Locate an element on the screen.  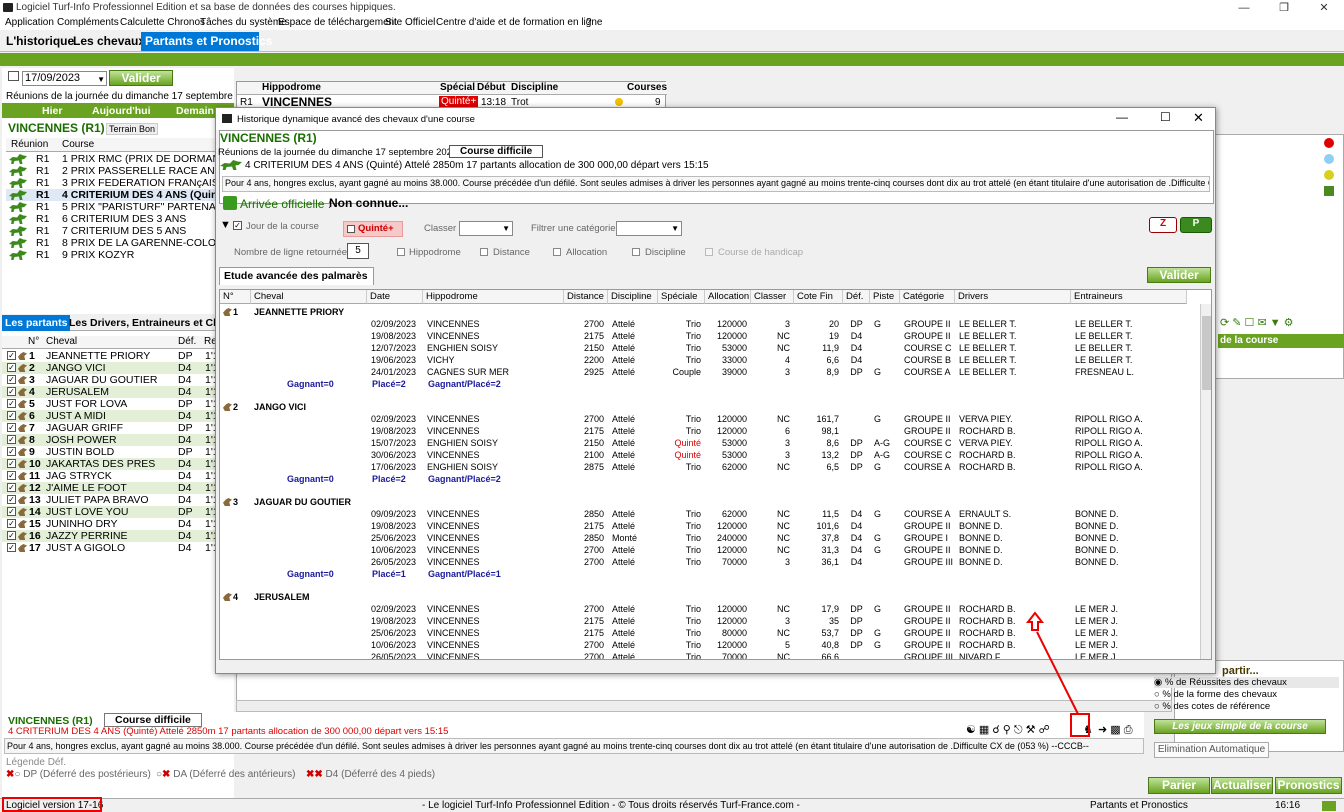
course-row: R1 5 PRIX "PARISTURF" PARTENAIRE C is located at coordinates (119, 207).